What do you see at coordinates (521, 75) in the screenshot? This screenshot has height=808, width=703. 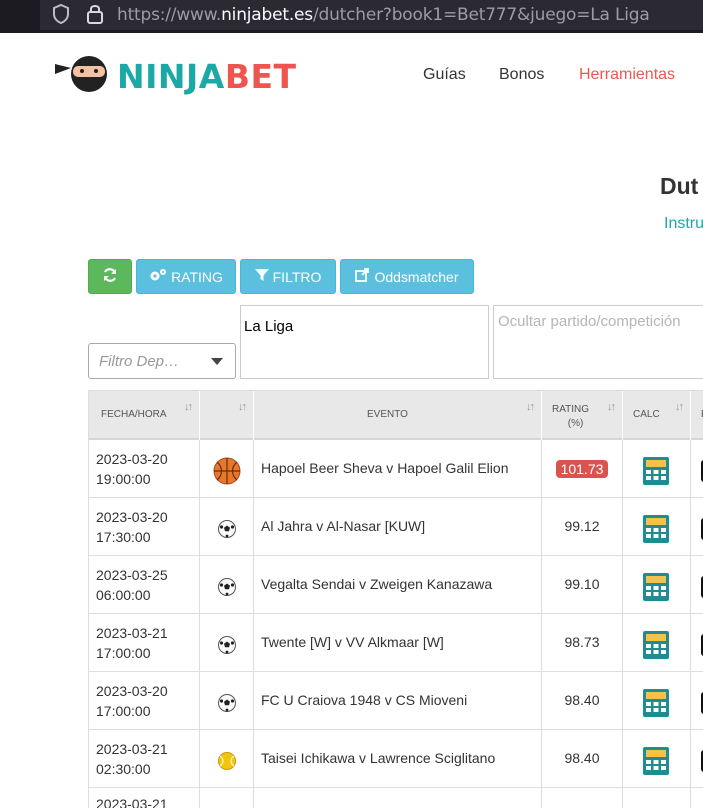 I see `nav-bonos: Bonos` at bounding box center [521, 75].